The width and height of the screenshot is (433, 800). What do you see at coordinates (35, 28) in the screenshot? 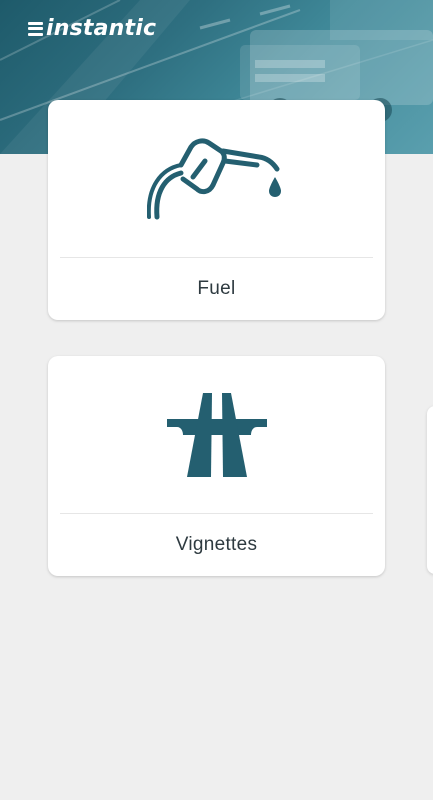
I see `menu-icon` at bounding box center [35, 28].